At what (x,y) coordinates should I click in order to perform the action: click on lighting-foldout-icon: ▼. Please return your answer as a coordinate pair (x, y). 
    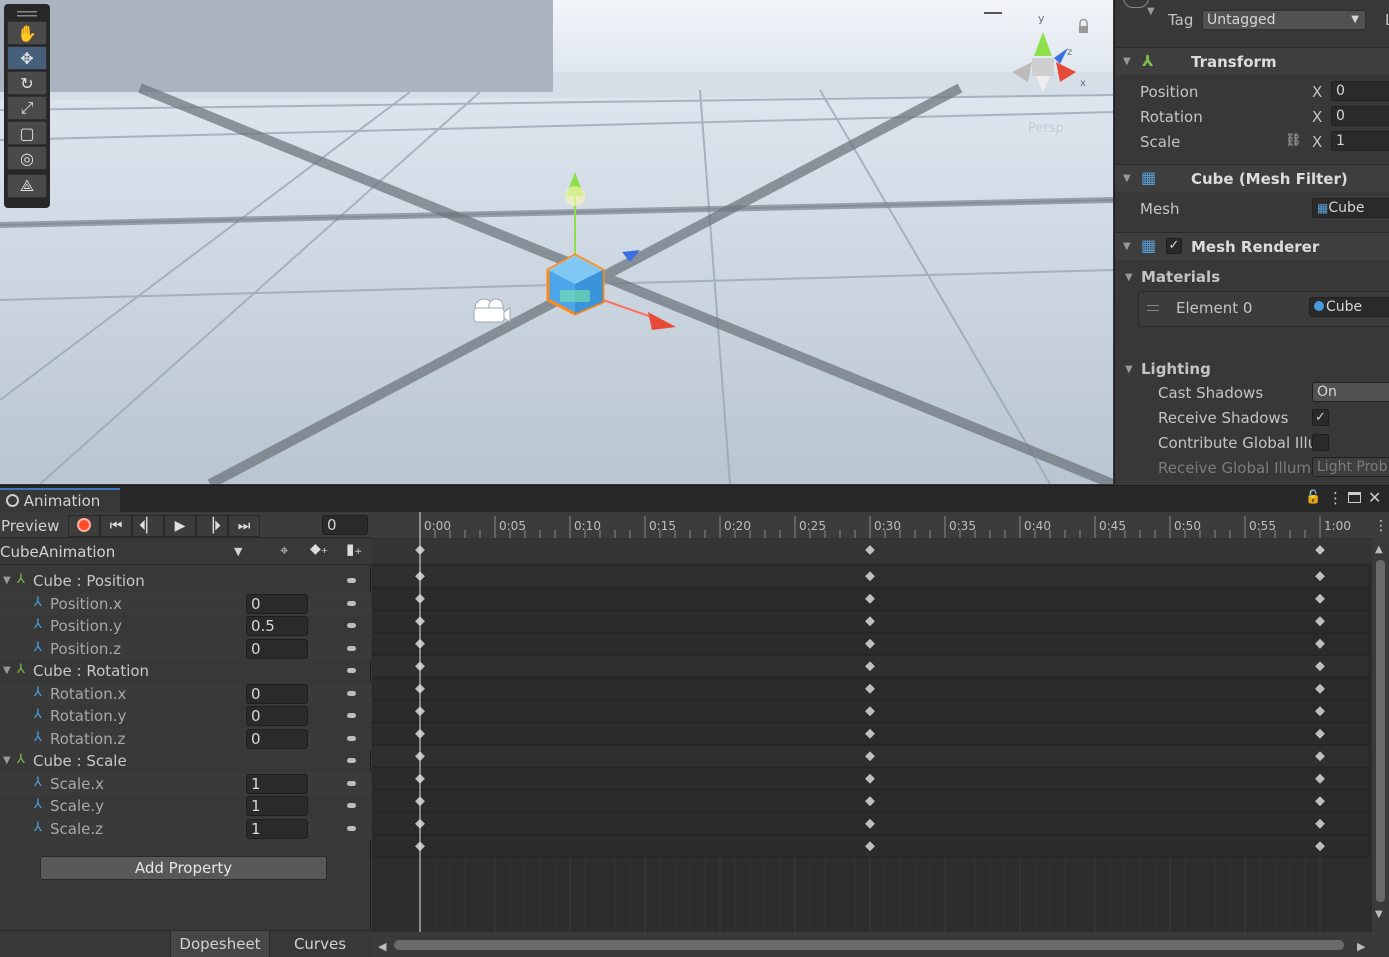
    Looking at the image, I should click on (1129, 369).